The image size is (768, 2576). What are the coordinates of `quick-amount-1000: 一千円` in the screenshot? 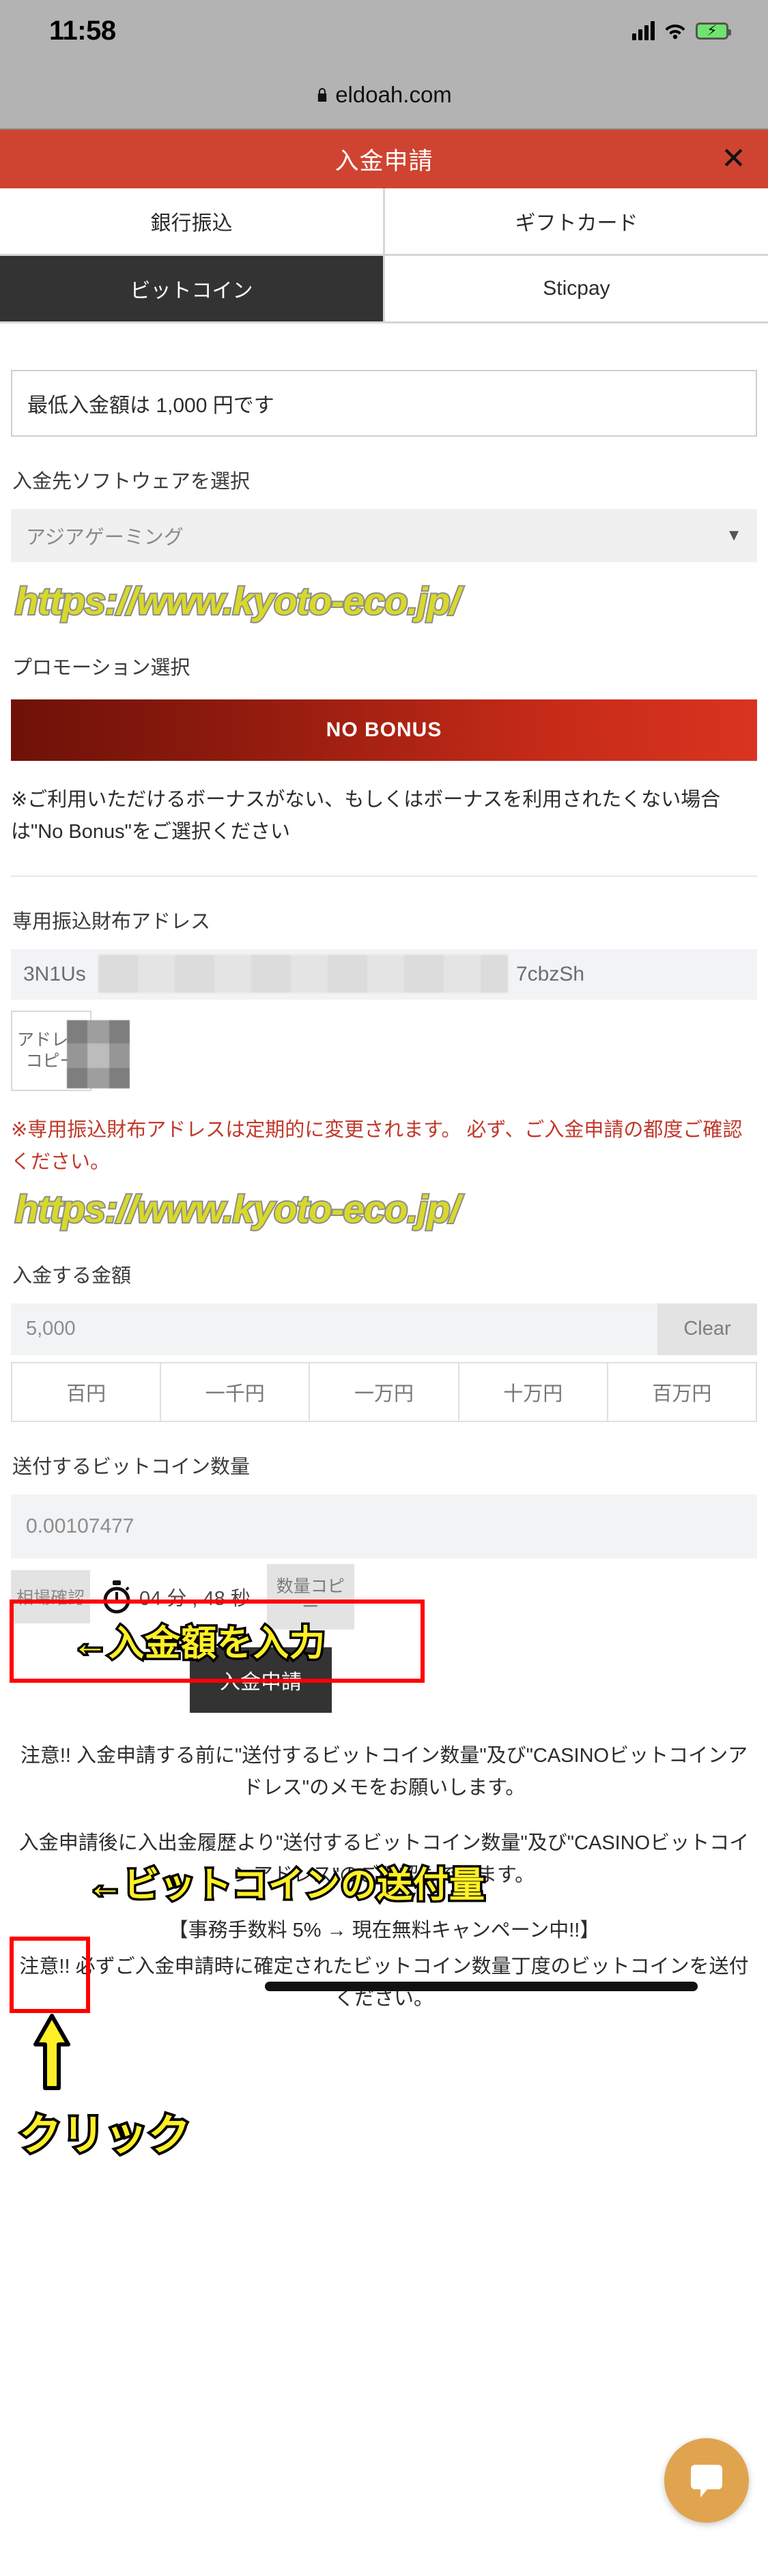 It's located at (236, 1391).